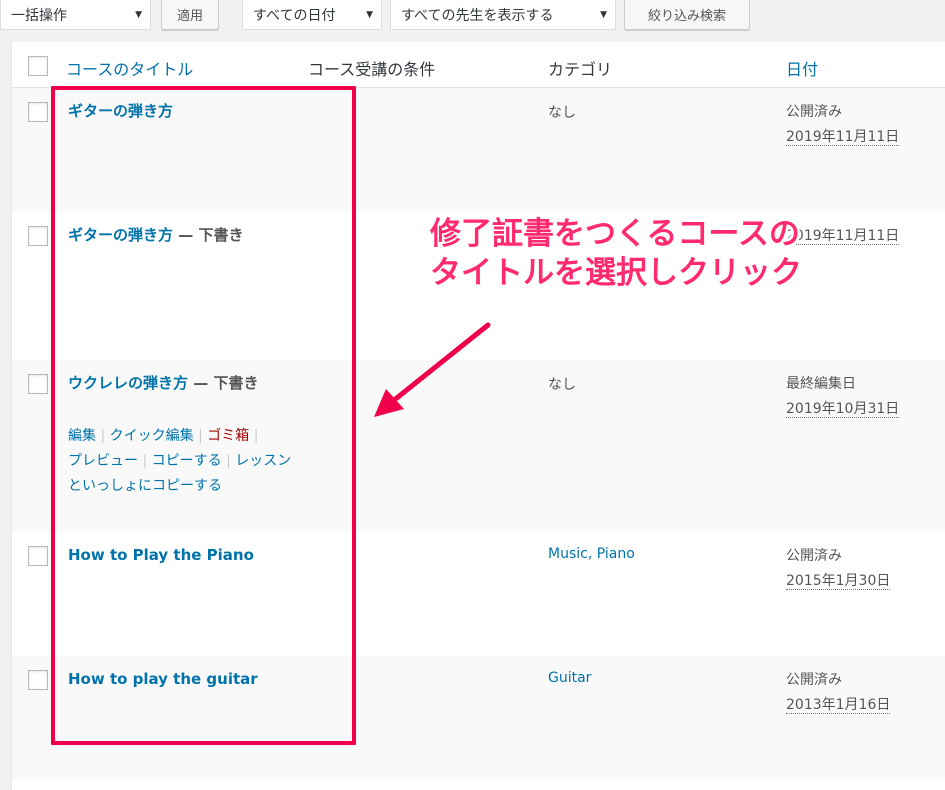 This screenshot has height=790, width=945. Describe the element at coordinates (477, 15) in the screenshot. I see `teacher-filter-label: すべての先生を表示する` at that location.